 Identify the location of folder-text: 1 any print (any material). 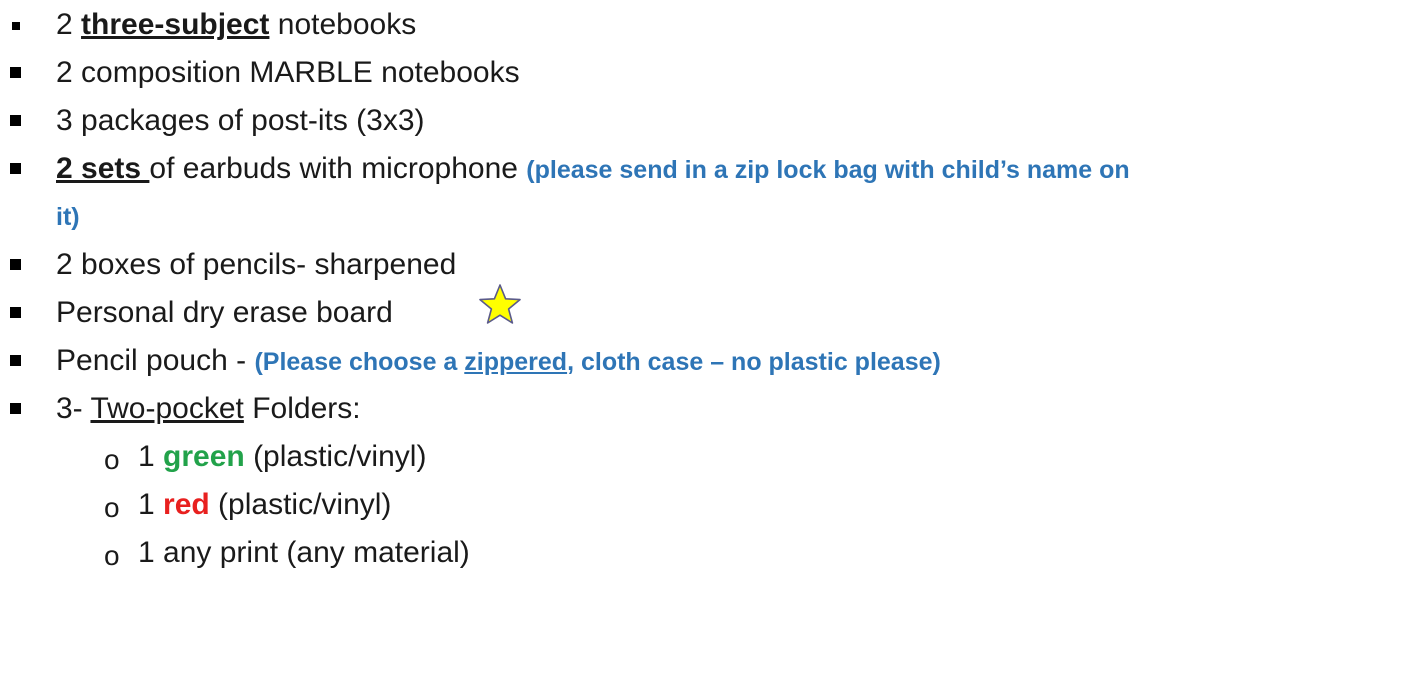
(304, 552).